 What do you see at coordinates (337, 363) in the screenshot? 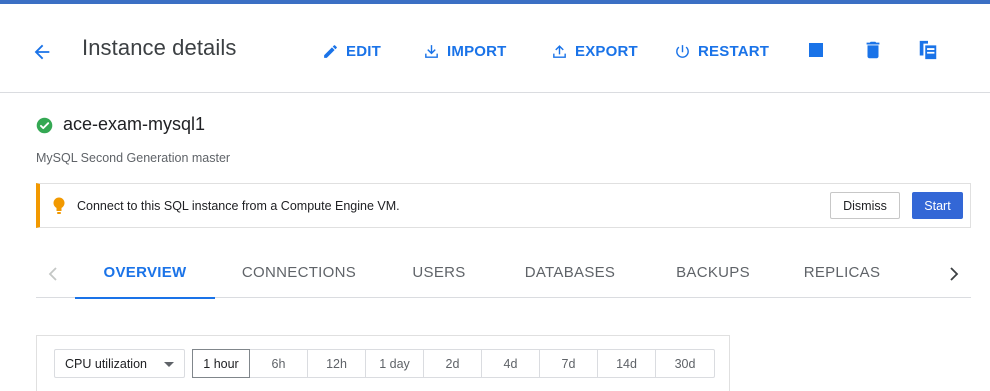
I see `range-12h: 12h` at bounding box center [337, 363].